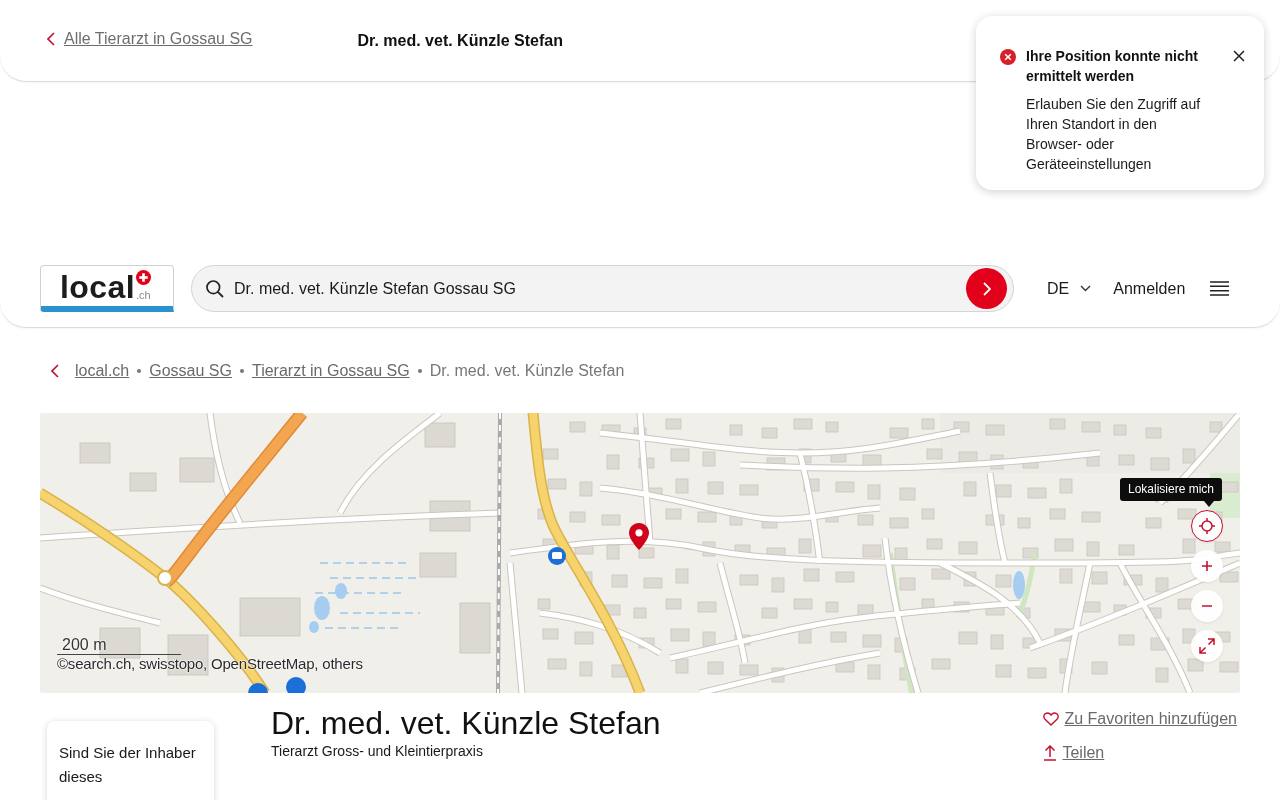 The height and width of the screenshot is (800, 1280). Describe the element at coordinates (1207, 526) in the screenshot. I see `locate-icon` at that location.